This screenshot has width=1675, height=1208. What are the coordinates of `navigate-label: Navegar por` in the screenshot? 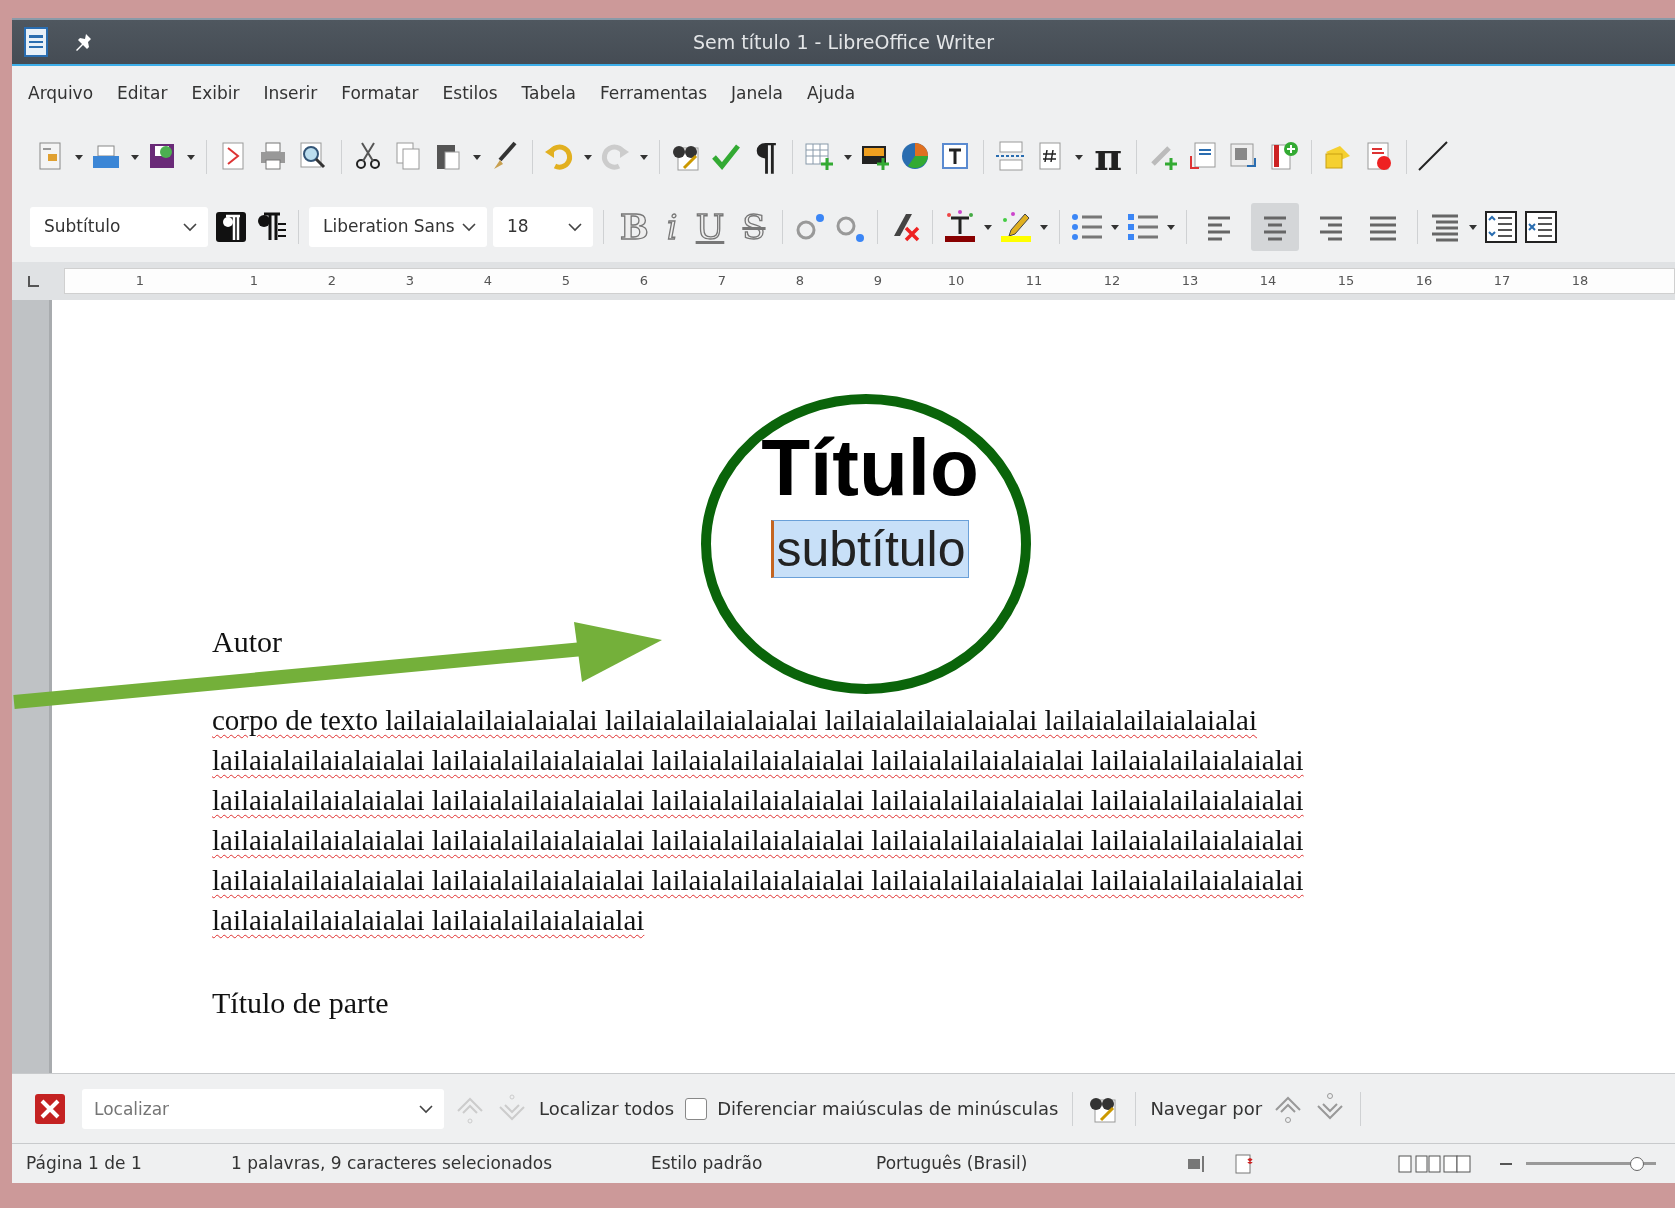 It's located at (1206, 1109).